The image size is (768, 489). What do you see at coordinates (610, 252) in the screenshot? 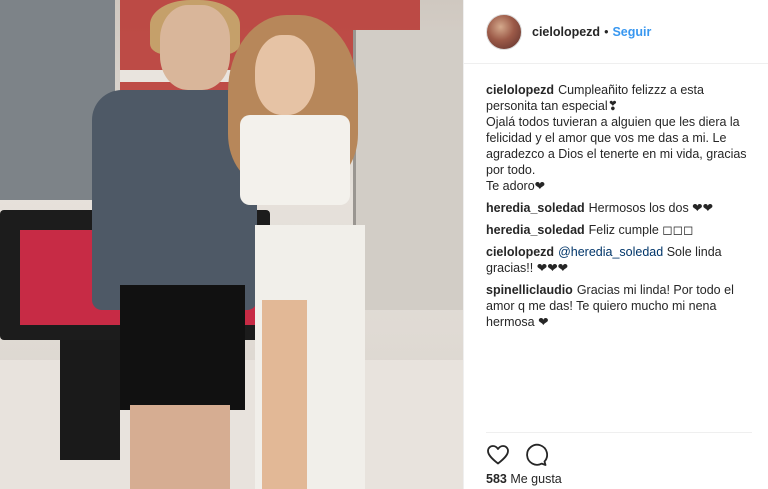
I see `comment-mention-link: @heredia_soledad` at bounding box center [610, 252].